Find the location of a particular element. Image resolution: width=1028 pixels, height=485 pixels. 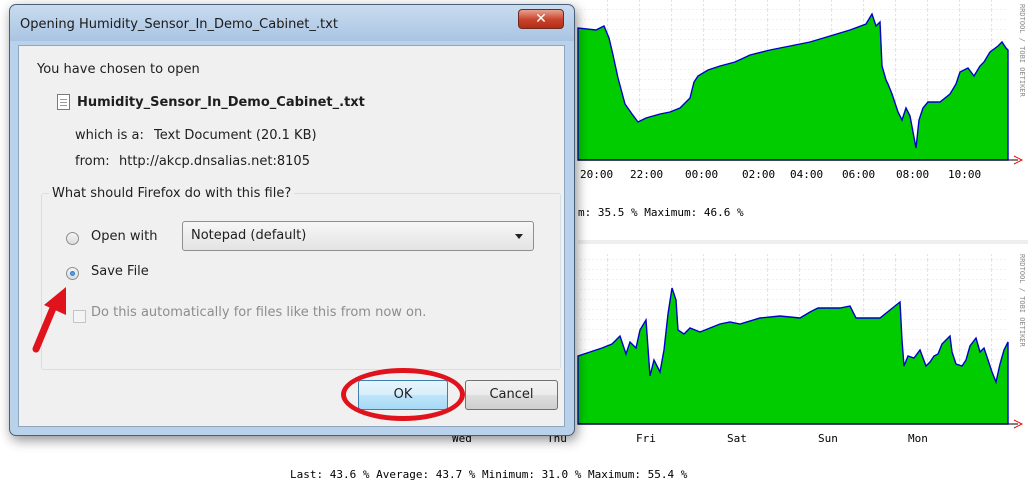

type-value: Text Document (20.1 KB) is located at coordinates (235, 135).